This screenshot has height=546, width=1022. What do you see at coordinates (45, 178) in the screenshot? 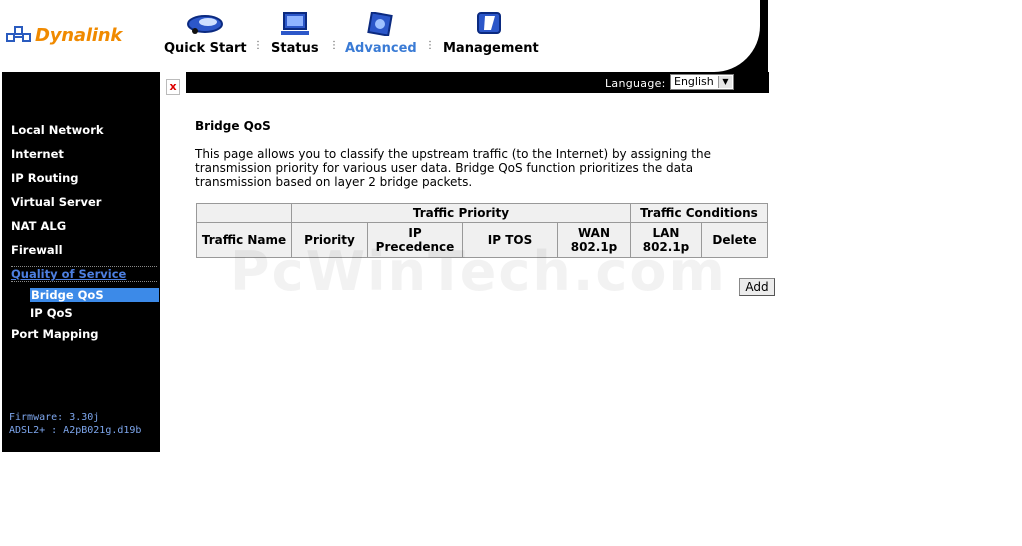
I see `sidebar-item-ip-routing: IP Routing` at bounding box center [45, 178].